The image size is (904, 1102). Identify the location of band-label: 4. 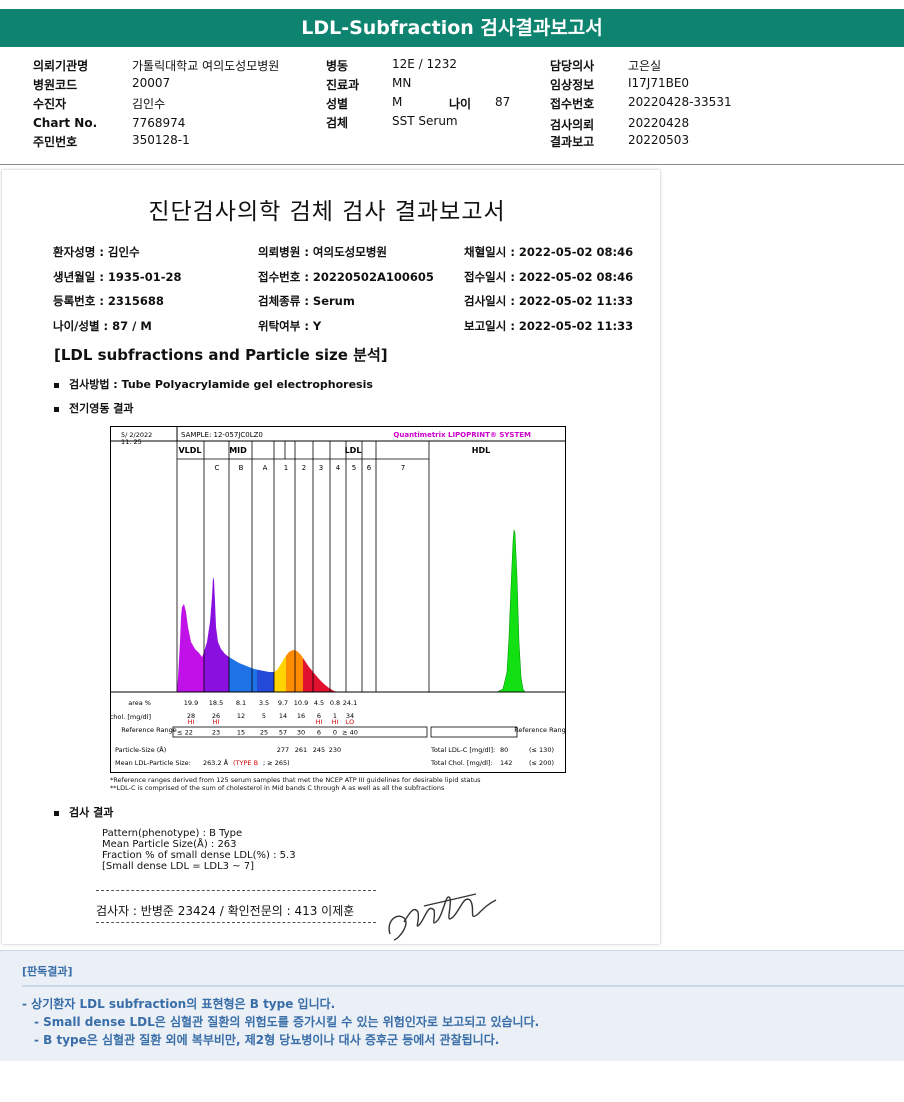
(338, 468).